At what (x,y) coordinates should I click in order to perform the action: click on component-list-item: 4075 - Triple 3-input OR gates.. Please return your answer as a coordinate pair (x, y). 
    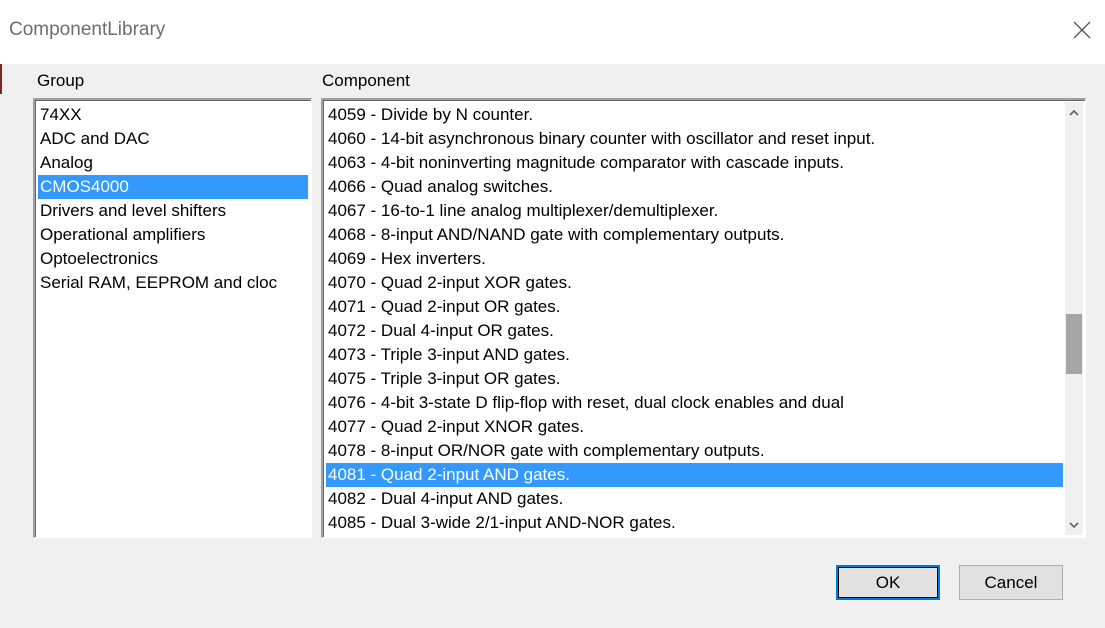
    Looking at the image, I should click on (694, 379).